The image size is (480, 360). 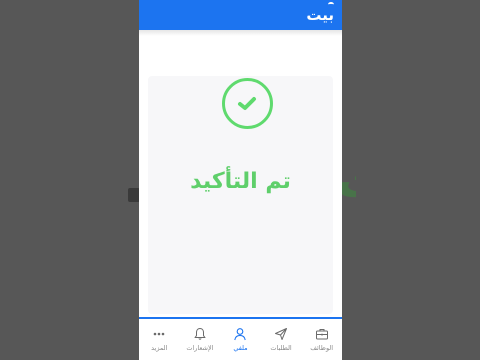 What do you see at coordinates (200, 333) in the screenshot?
I see `bell-icon` at bounding box center [200, 333].